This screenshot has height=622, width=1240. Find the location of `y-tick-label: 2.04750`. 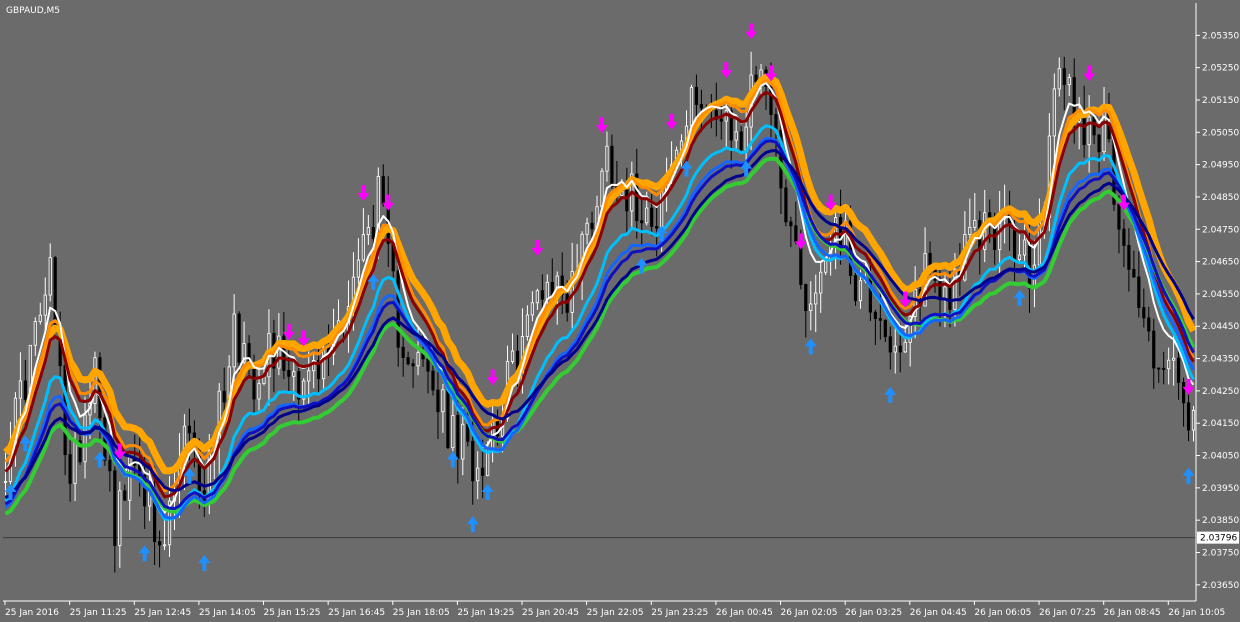

y-tick-label: 2.04750 is located at coordinates (1220, 230).